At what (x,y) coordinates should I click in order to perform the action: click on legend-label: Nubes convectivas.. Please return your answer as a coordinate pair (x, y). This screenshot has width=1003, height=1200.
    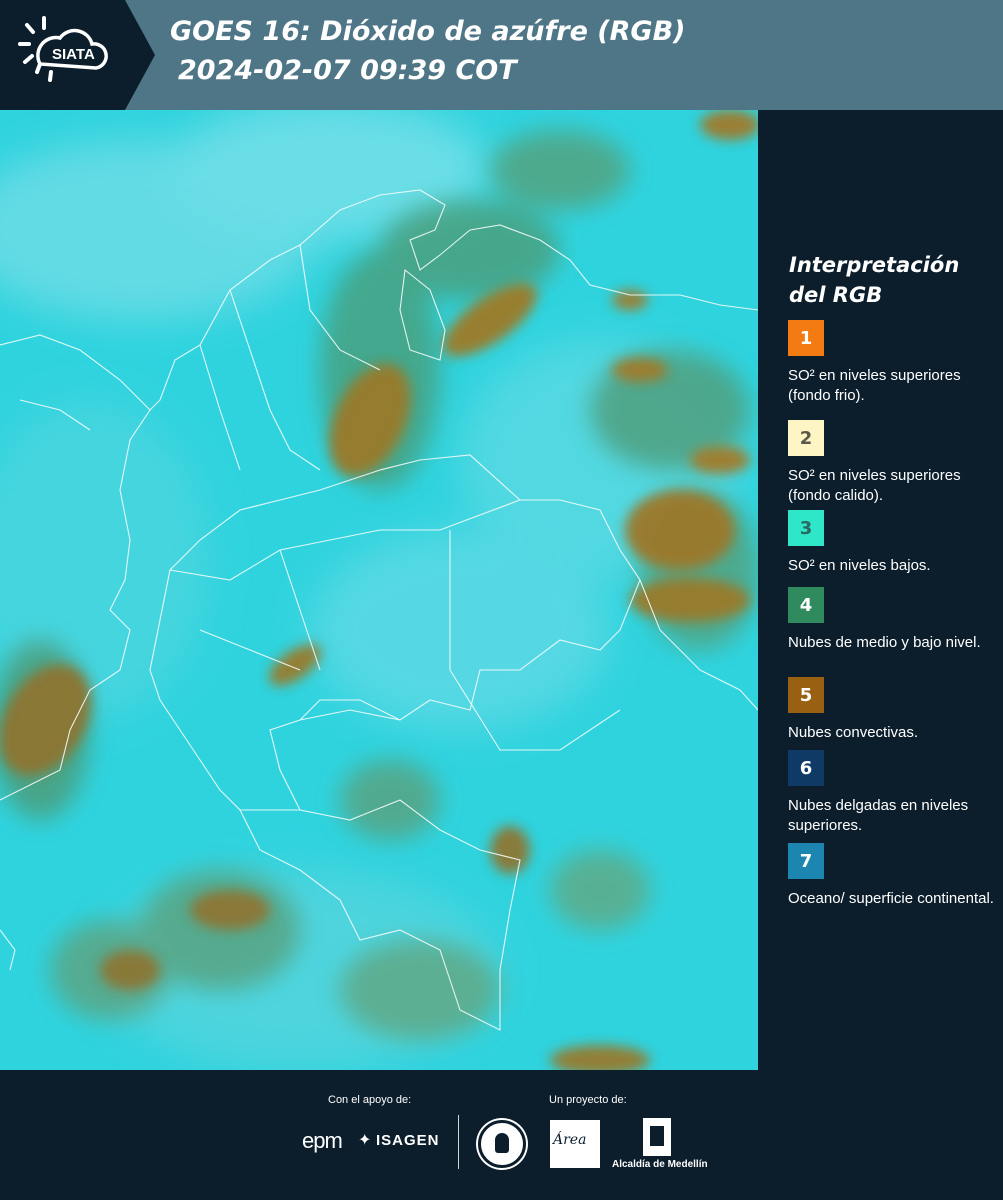
    Looking at the image, I should click on (853, 732).